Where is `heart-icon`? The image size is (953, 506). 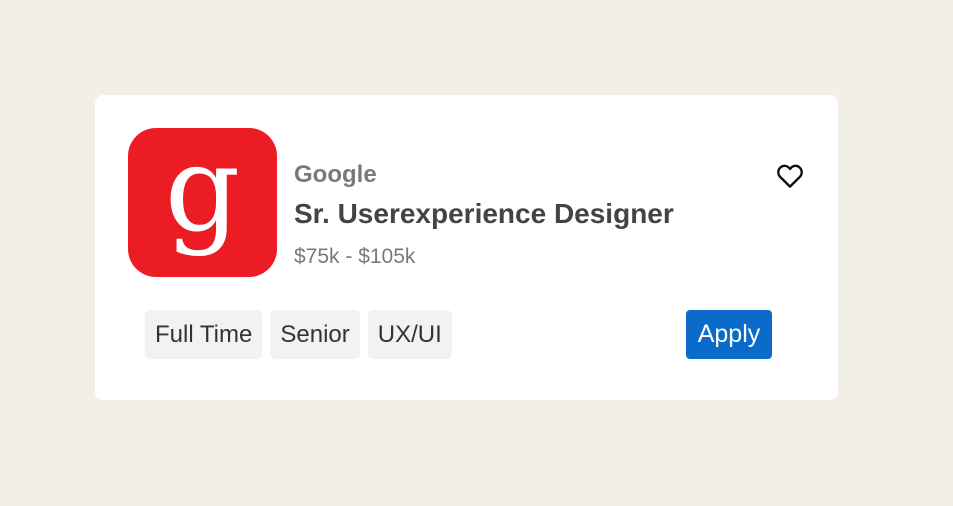
heart-icon is located at coordinates (790, 176).